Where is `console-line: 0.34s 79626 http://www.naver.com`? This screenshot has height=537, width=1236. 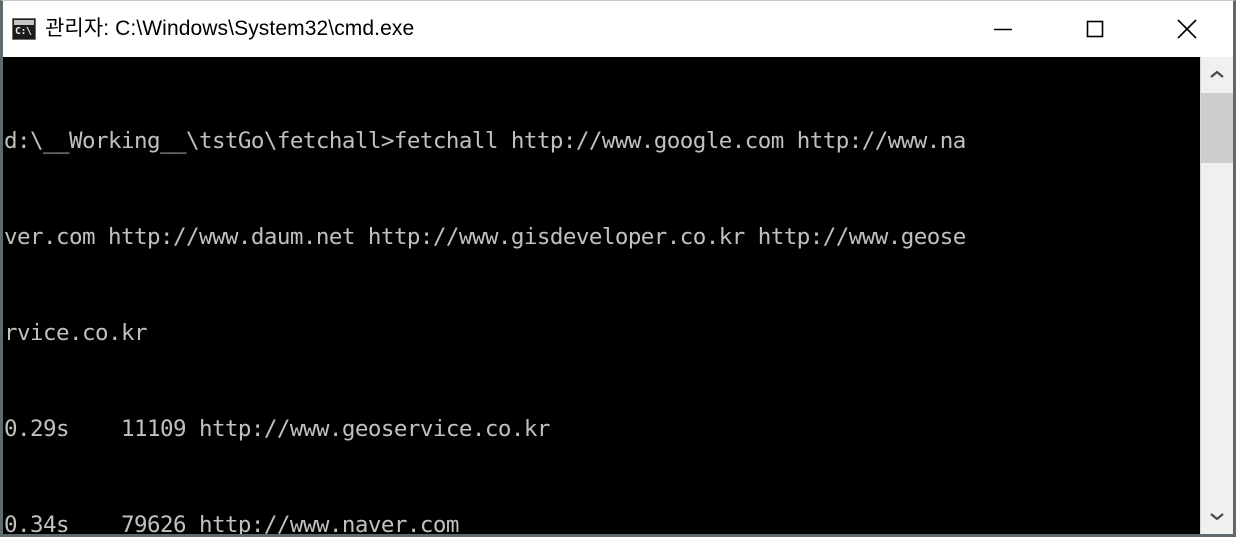
console-line: 0.34s 79626 http://www.naver.com is located at coordinates (231, 523).